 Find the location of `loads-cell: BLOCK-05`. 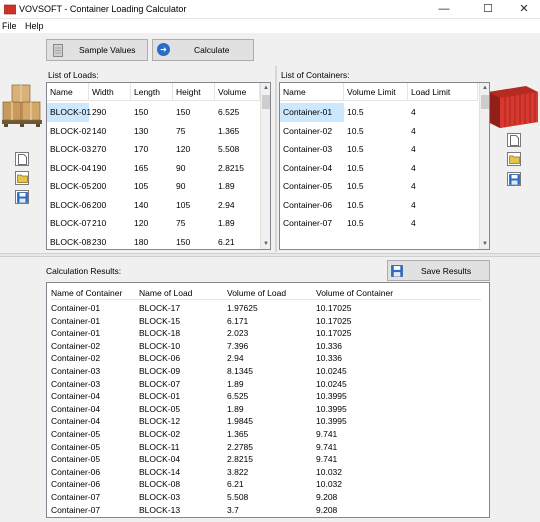

loads-cell: BLOCK-05 is located at coordinates (69, 186).